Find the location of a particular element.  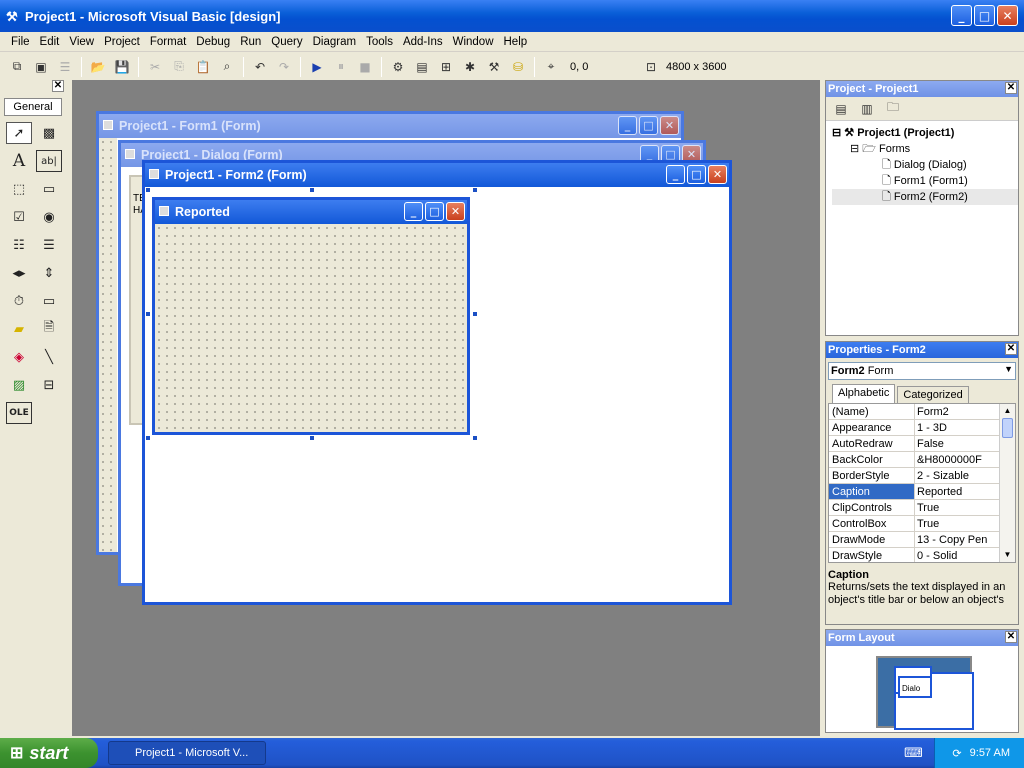

property-row: DrawMode 13 - Copy Pen is located at coordinates (915, 540).